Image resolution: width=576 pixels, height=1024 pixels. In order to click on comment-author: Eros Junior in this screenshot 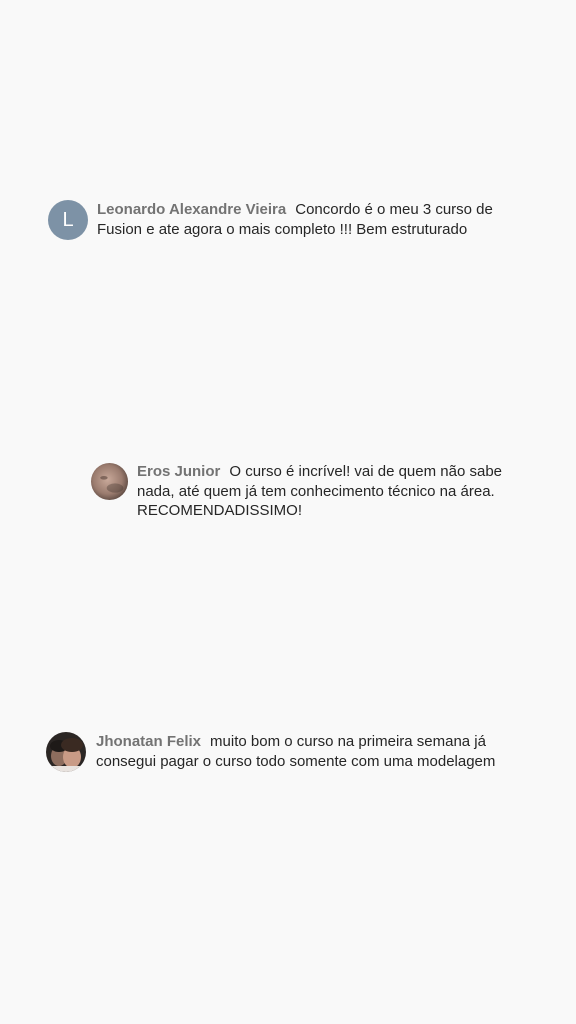, I will do `click(178, 471)`.